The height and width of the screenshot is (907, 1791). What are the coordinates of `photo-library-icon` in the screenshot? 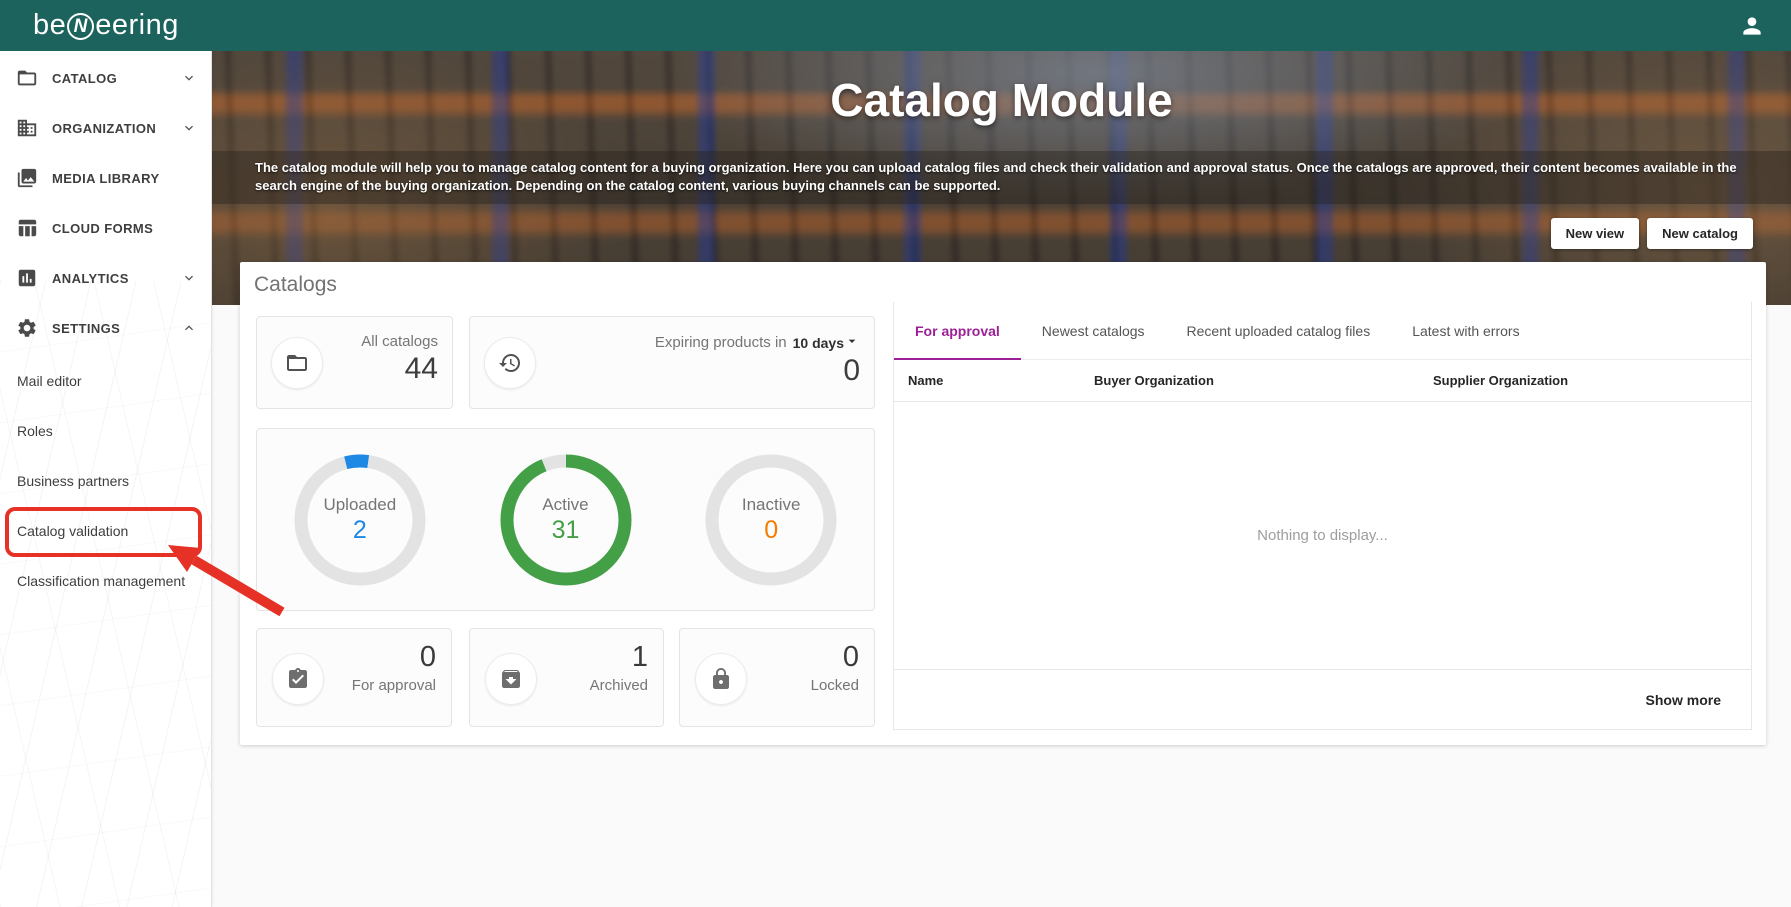 It's located at (27, 178).